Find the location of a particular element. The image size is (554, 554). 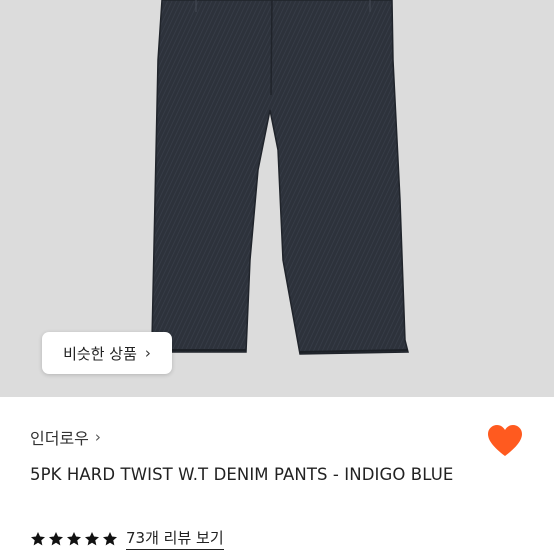

similar-products-label: 비슷한 상품 is located at coordinates (100, 353).